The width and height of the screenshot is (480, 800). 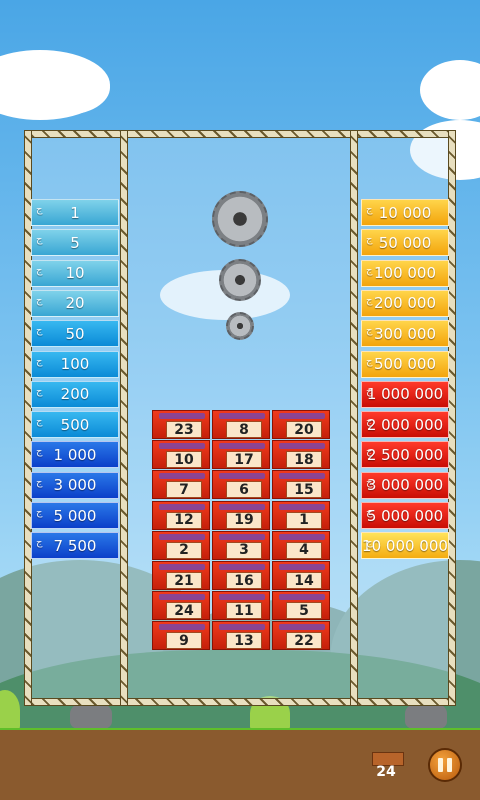 I want to click on mystery-box: 22, so click(x=301, y=636).